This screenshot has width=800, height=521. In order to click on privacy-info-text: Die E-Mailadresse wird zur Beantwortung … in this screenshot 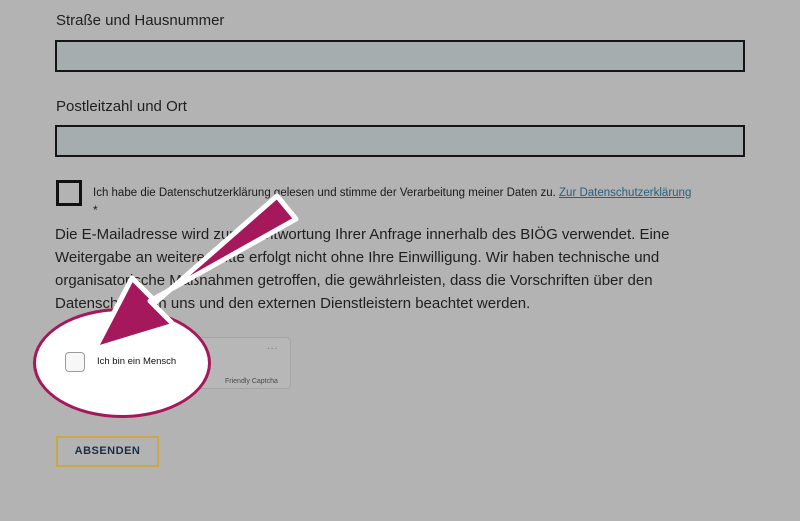, I will do `click(362, 269)`.